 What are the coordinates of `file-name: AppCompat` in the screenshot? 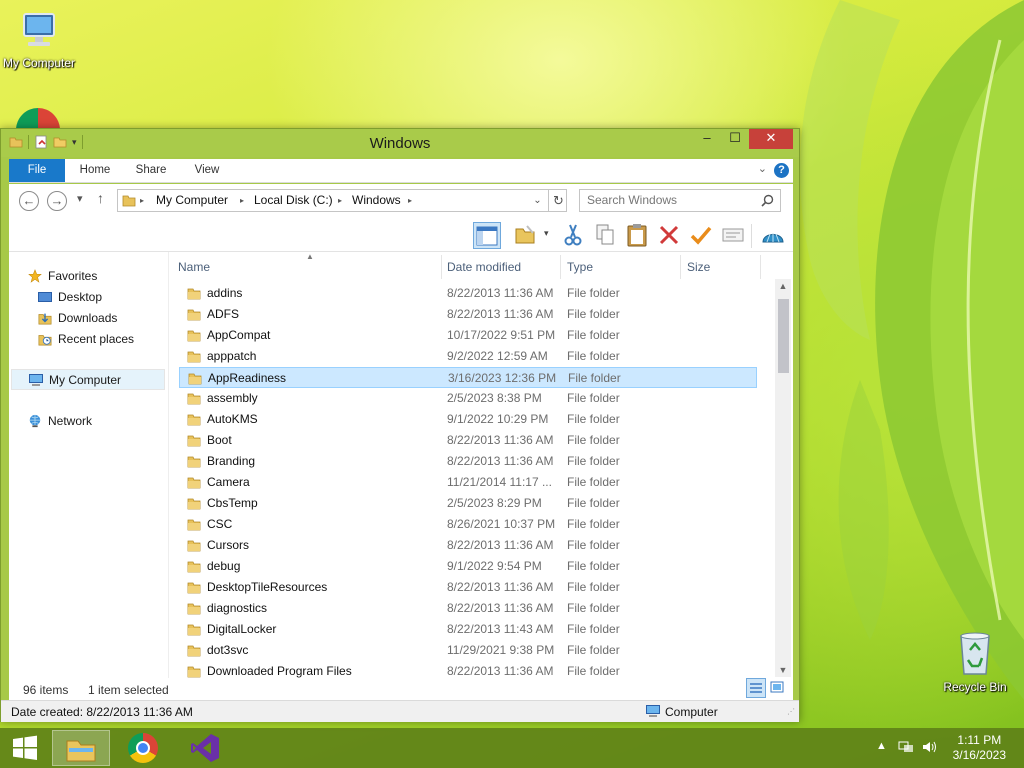 It's located at (239, 335).